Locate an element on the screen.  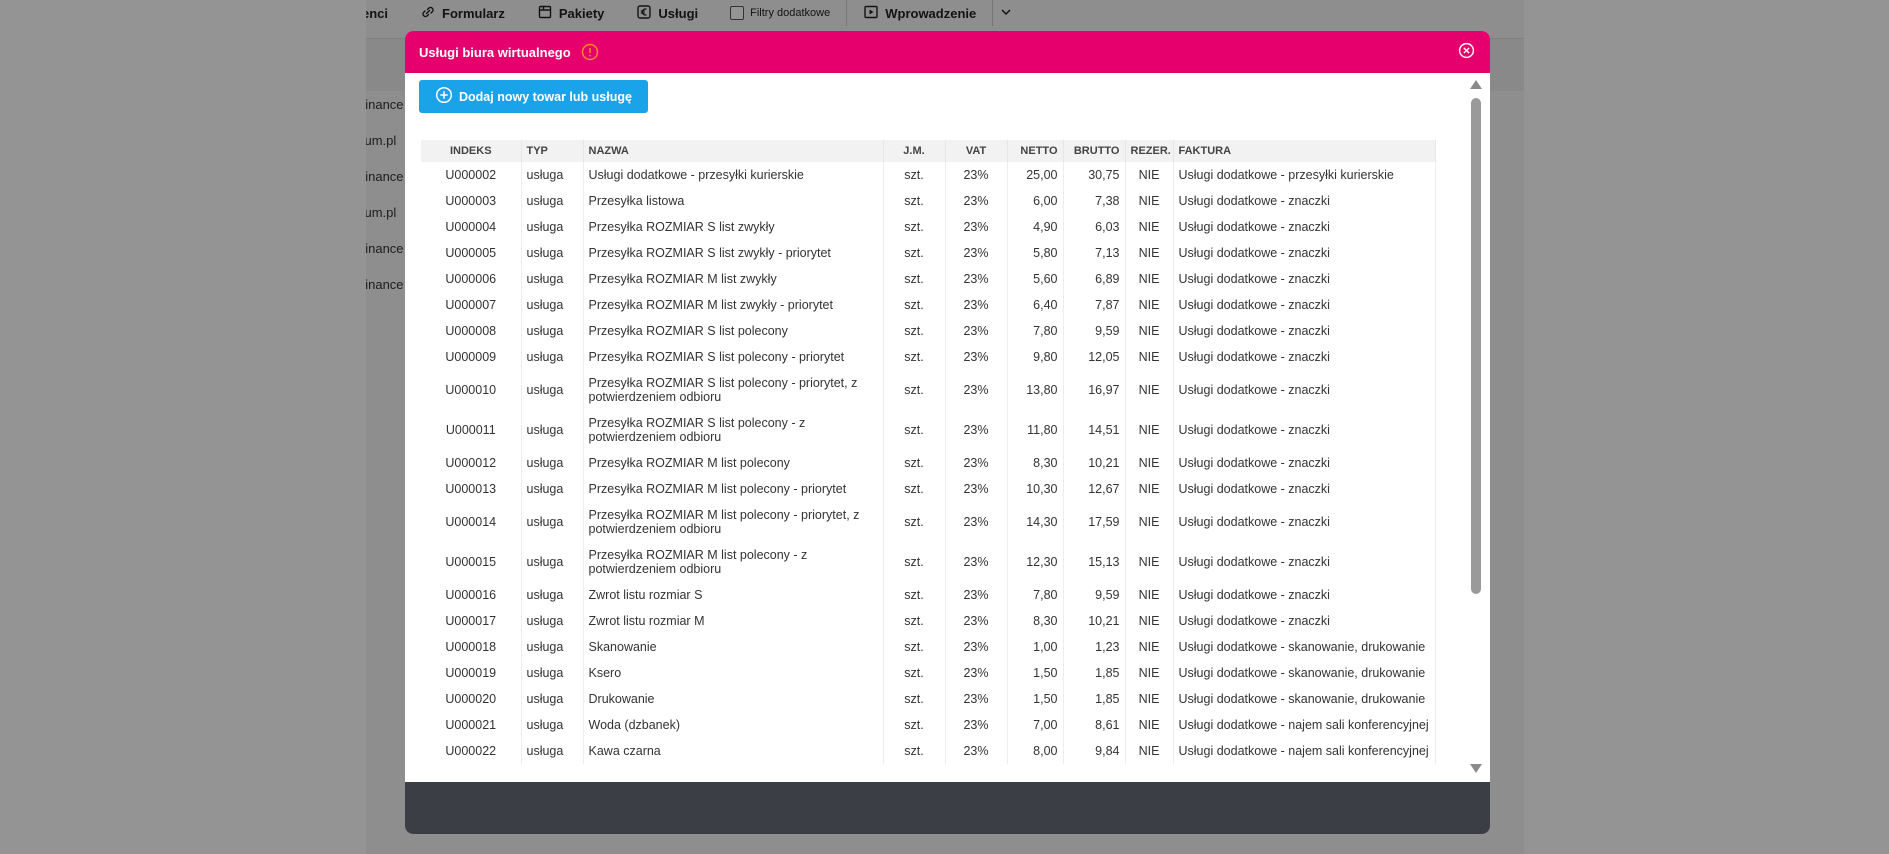
column-header-netto: NETTO is located at coordinates (1035, 151).